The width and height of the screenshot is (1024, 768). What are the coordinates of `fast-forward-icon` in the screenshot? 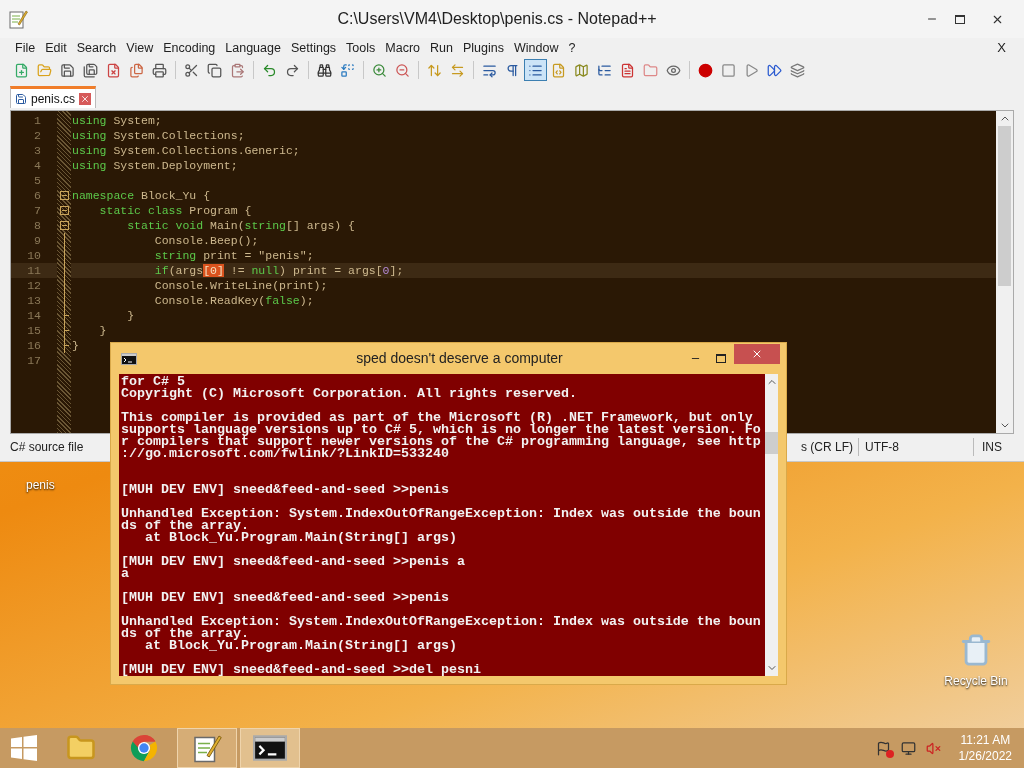 It's located at (774, 70).